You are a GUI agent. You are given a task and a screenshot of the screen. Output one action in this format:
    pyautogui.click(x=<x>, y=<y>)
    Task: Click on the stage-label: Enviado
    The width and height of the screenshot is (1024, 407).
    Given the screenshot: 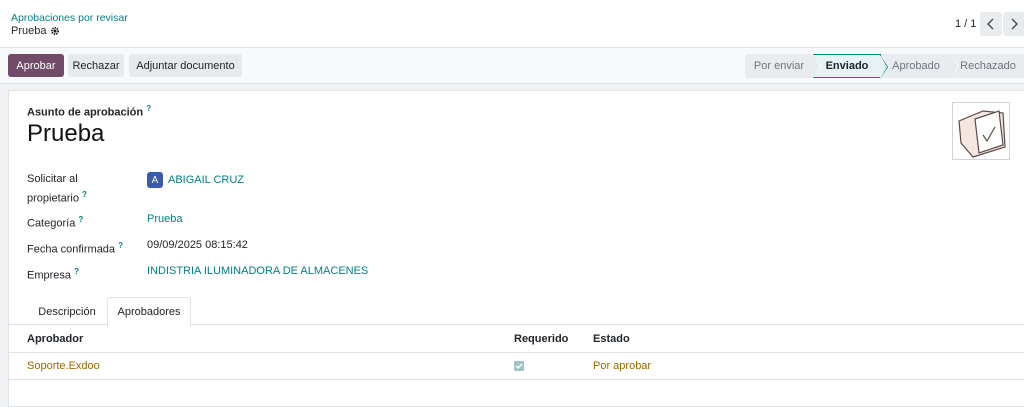 What is the action you would take?
    pyautogui.click(x=847, y=66)
    